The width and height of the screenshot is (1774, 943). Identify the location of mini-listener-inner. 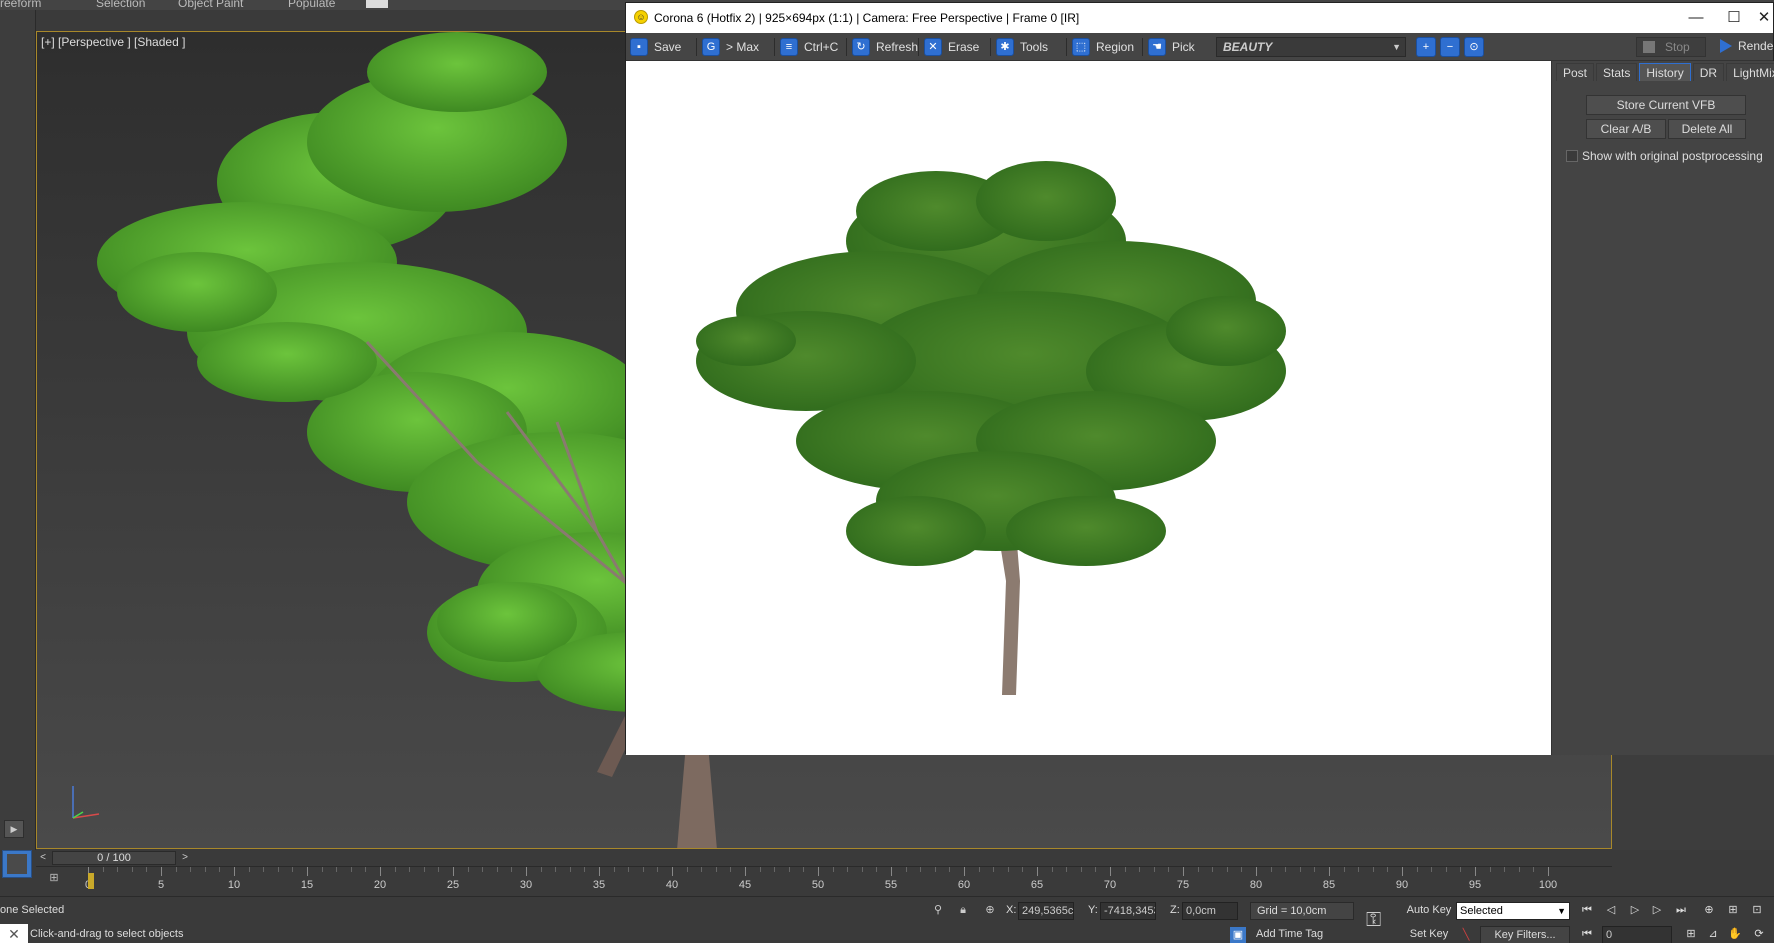
(17, 864).